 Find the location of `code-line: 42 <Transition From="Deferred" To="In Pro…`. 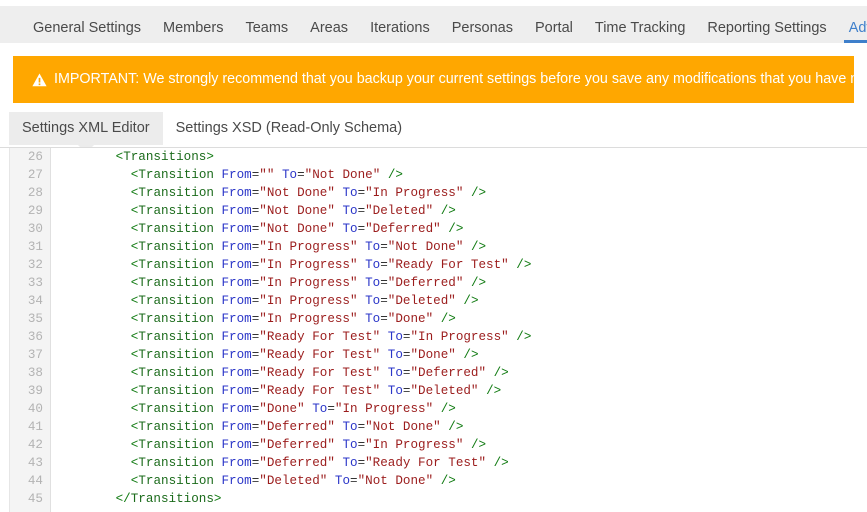

code-line: 42 <Transition From="Deferred" To="In Pro… is located at coordinates (433, 445).